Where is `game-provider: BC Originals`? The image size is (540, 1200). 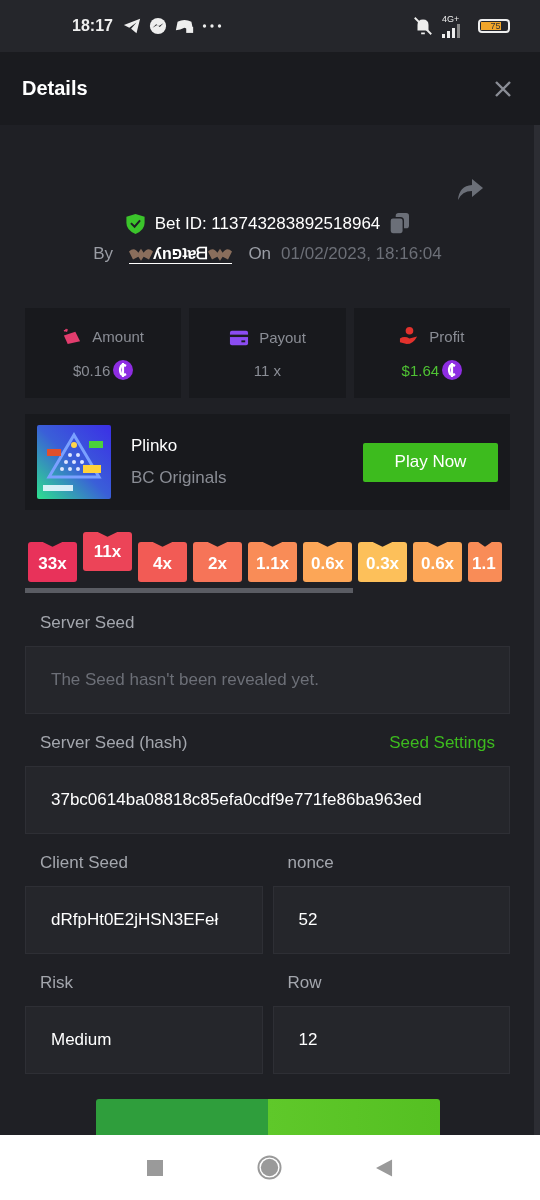 game-provider: BC Originals is located at coordinates (179, 478).